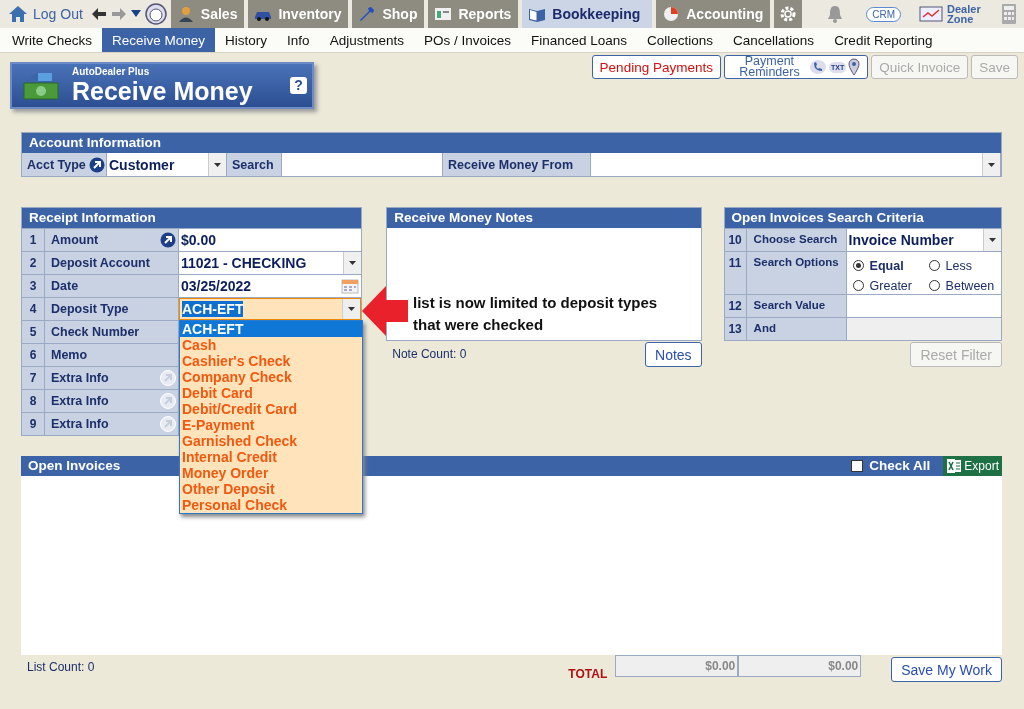  I want to click on nav-tab: Inventory, so click(298, 14).